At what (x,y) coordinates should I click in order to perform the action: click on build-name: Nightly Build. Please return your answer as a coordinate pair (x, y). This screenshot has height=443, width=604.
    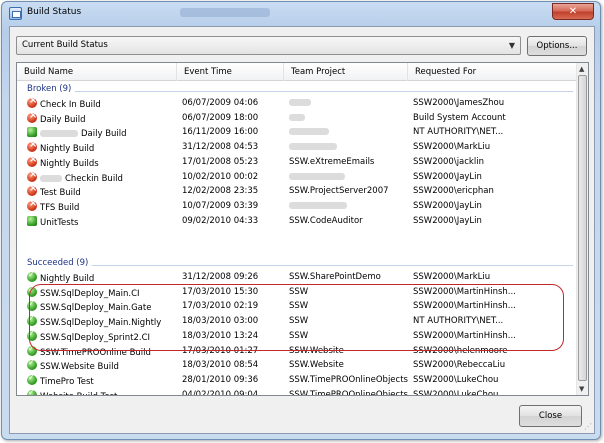
    Looking at the image, I should click on (67, 279).